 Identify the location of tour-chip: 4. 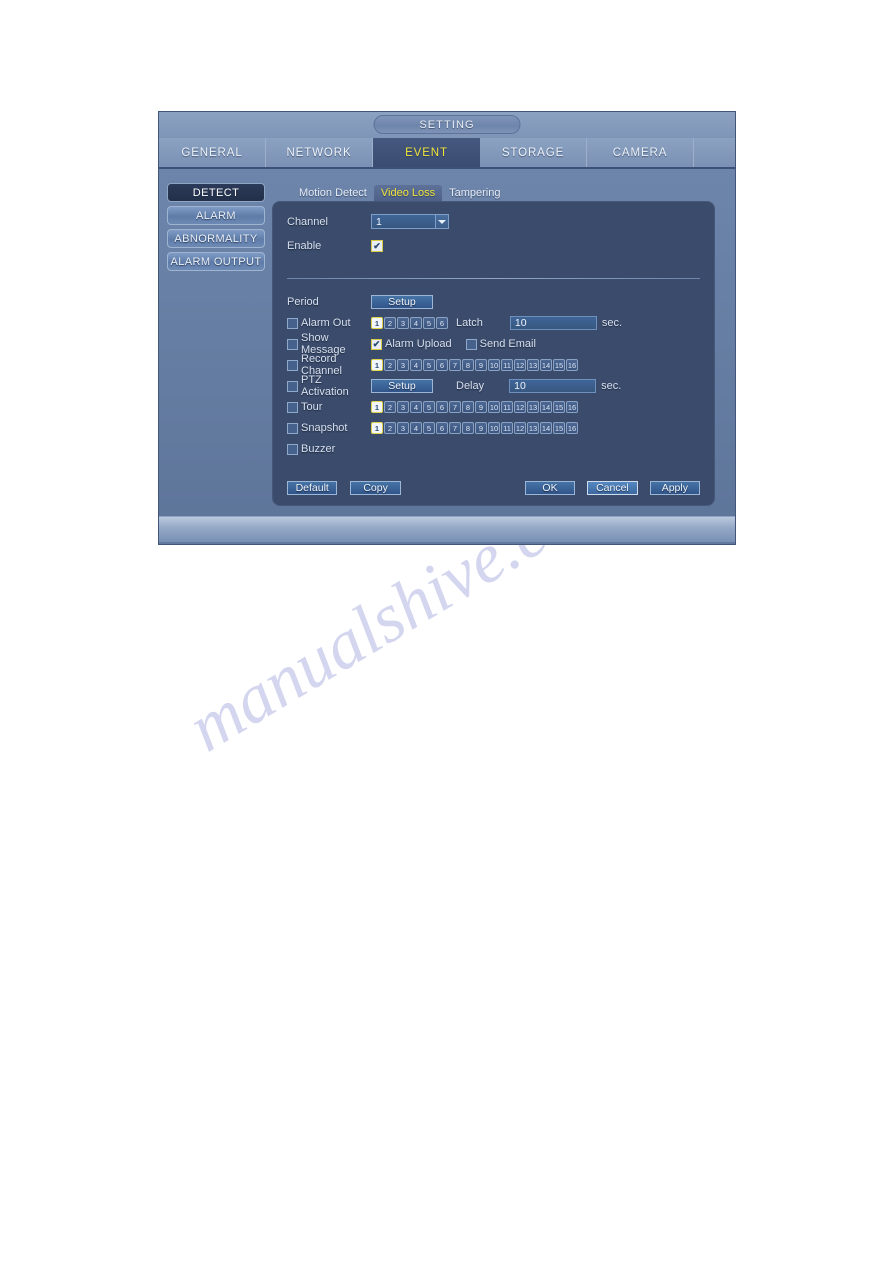
(416, 407).